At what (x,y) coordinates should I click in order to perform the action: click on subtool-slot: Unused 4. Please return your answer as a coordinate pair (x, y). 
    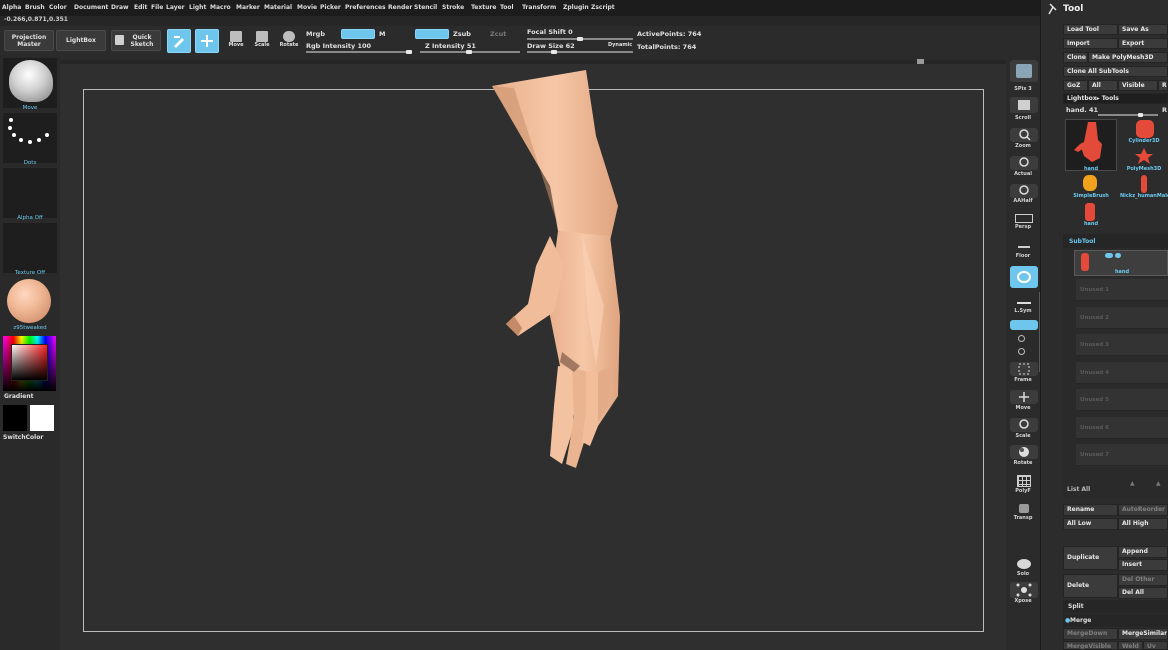
    Looking at the image, I should click on (1122, 373).